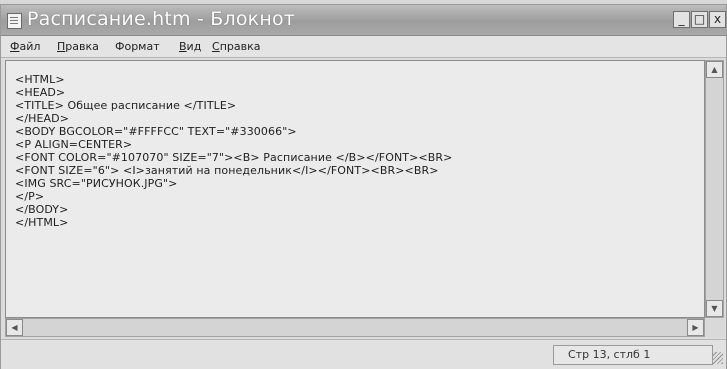 The width and height of the screenshot is (727, 369). What do you see at coordinates (714, 69) in the screenshot?
I see `scroll-up-button: ▲` at bounding box center [714, 69].